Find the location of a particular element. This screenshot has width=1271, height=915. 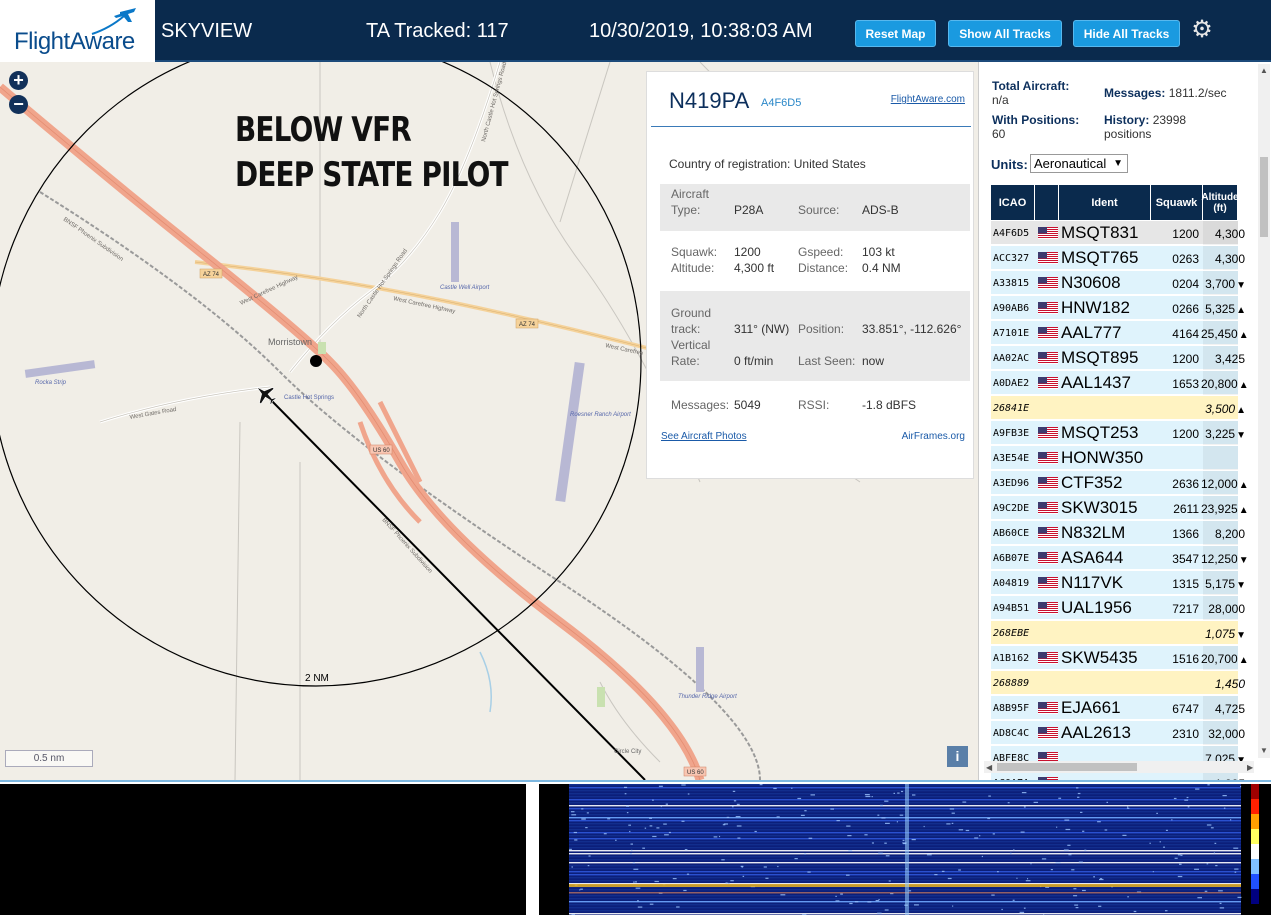

row-altitude: 12,250▼ is located at coordinates (1225, 559).